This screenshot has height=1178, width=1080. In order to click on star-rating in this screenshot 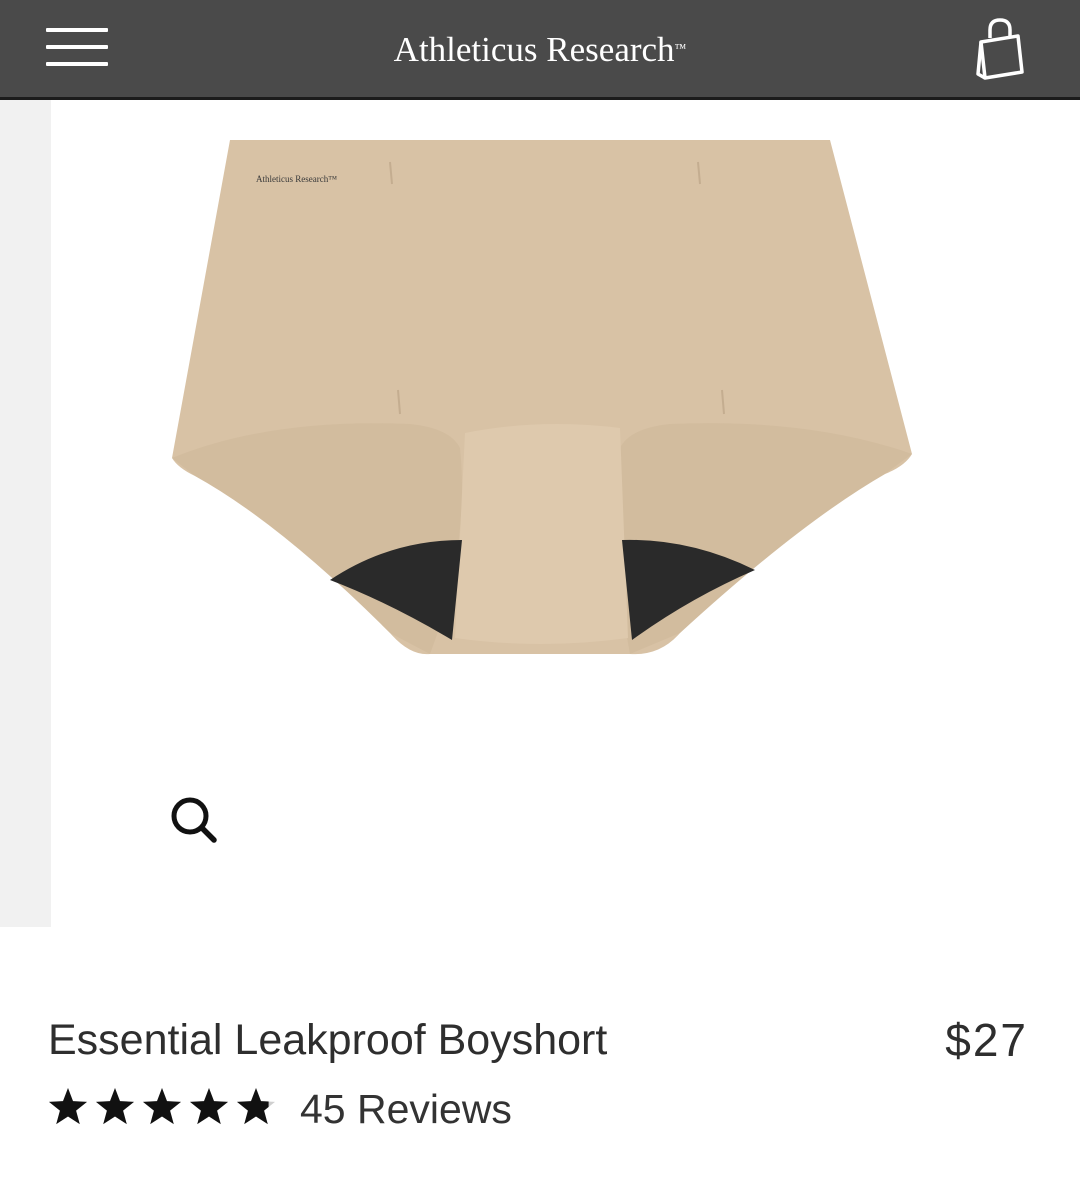, I will do `click(163, 1107)`.